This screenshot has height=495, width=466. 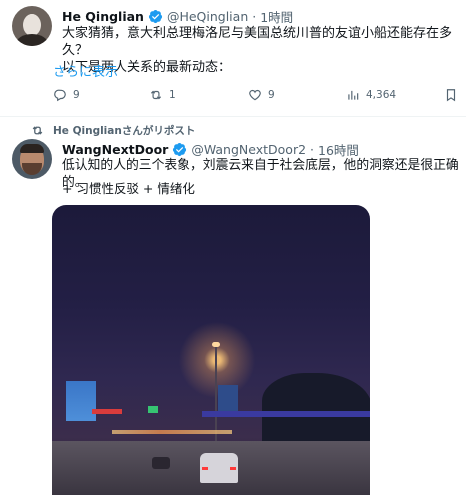 What do you see at coordinates (271, 95) in the screenshot?
I see `like-count: 9` at bounding box center [271, 95].